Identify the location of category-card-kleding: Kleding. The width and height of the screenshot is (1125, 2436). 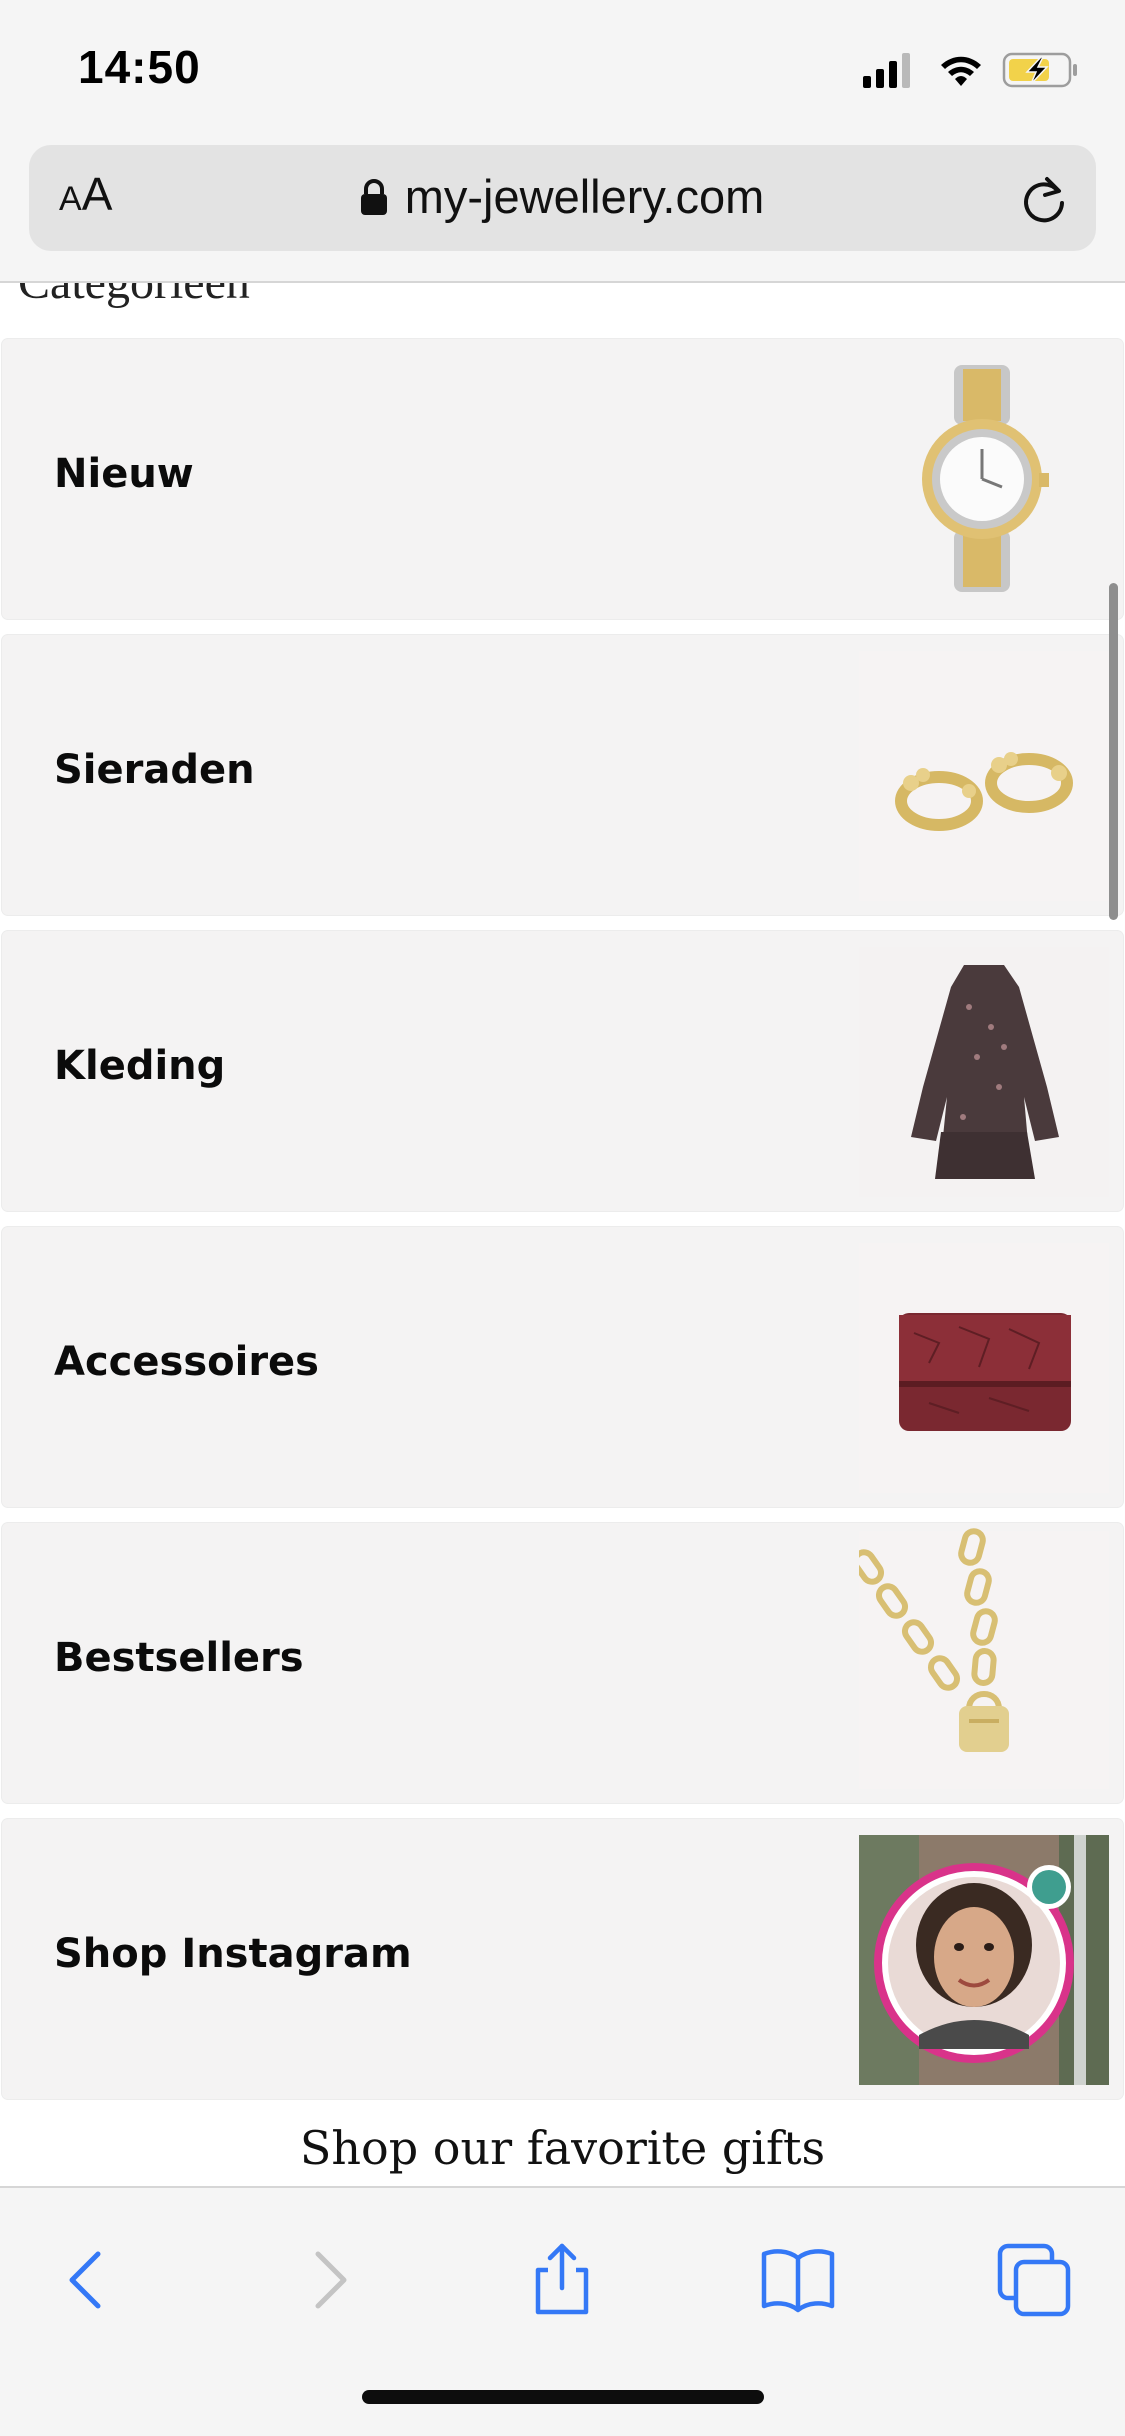
(562, 1071).